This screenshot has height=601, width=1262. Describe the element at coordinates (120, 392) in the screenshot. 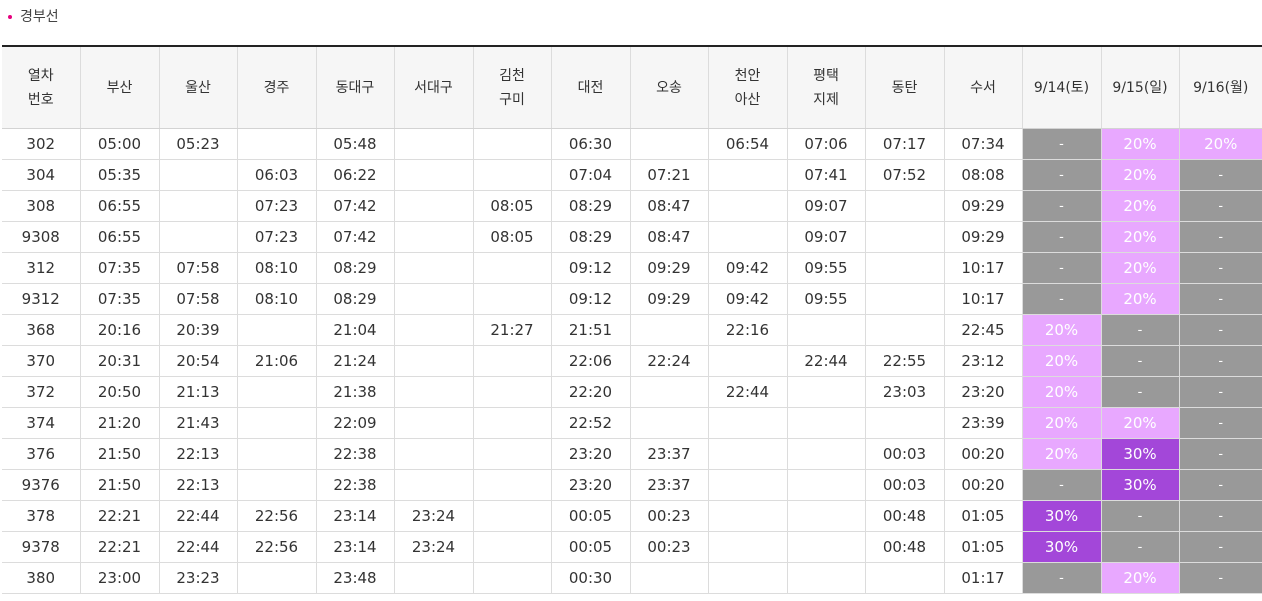

I see `time-cell: 20:50` at that location.